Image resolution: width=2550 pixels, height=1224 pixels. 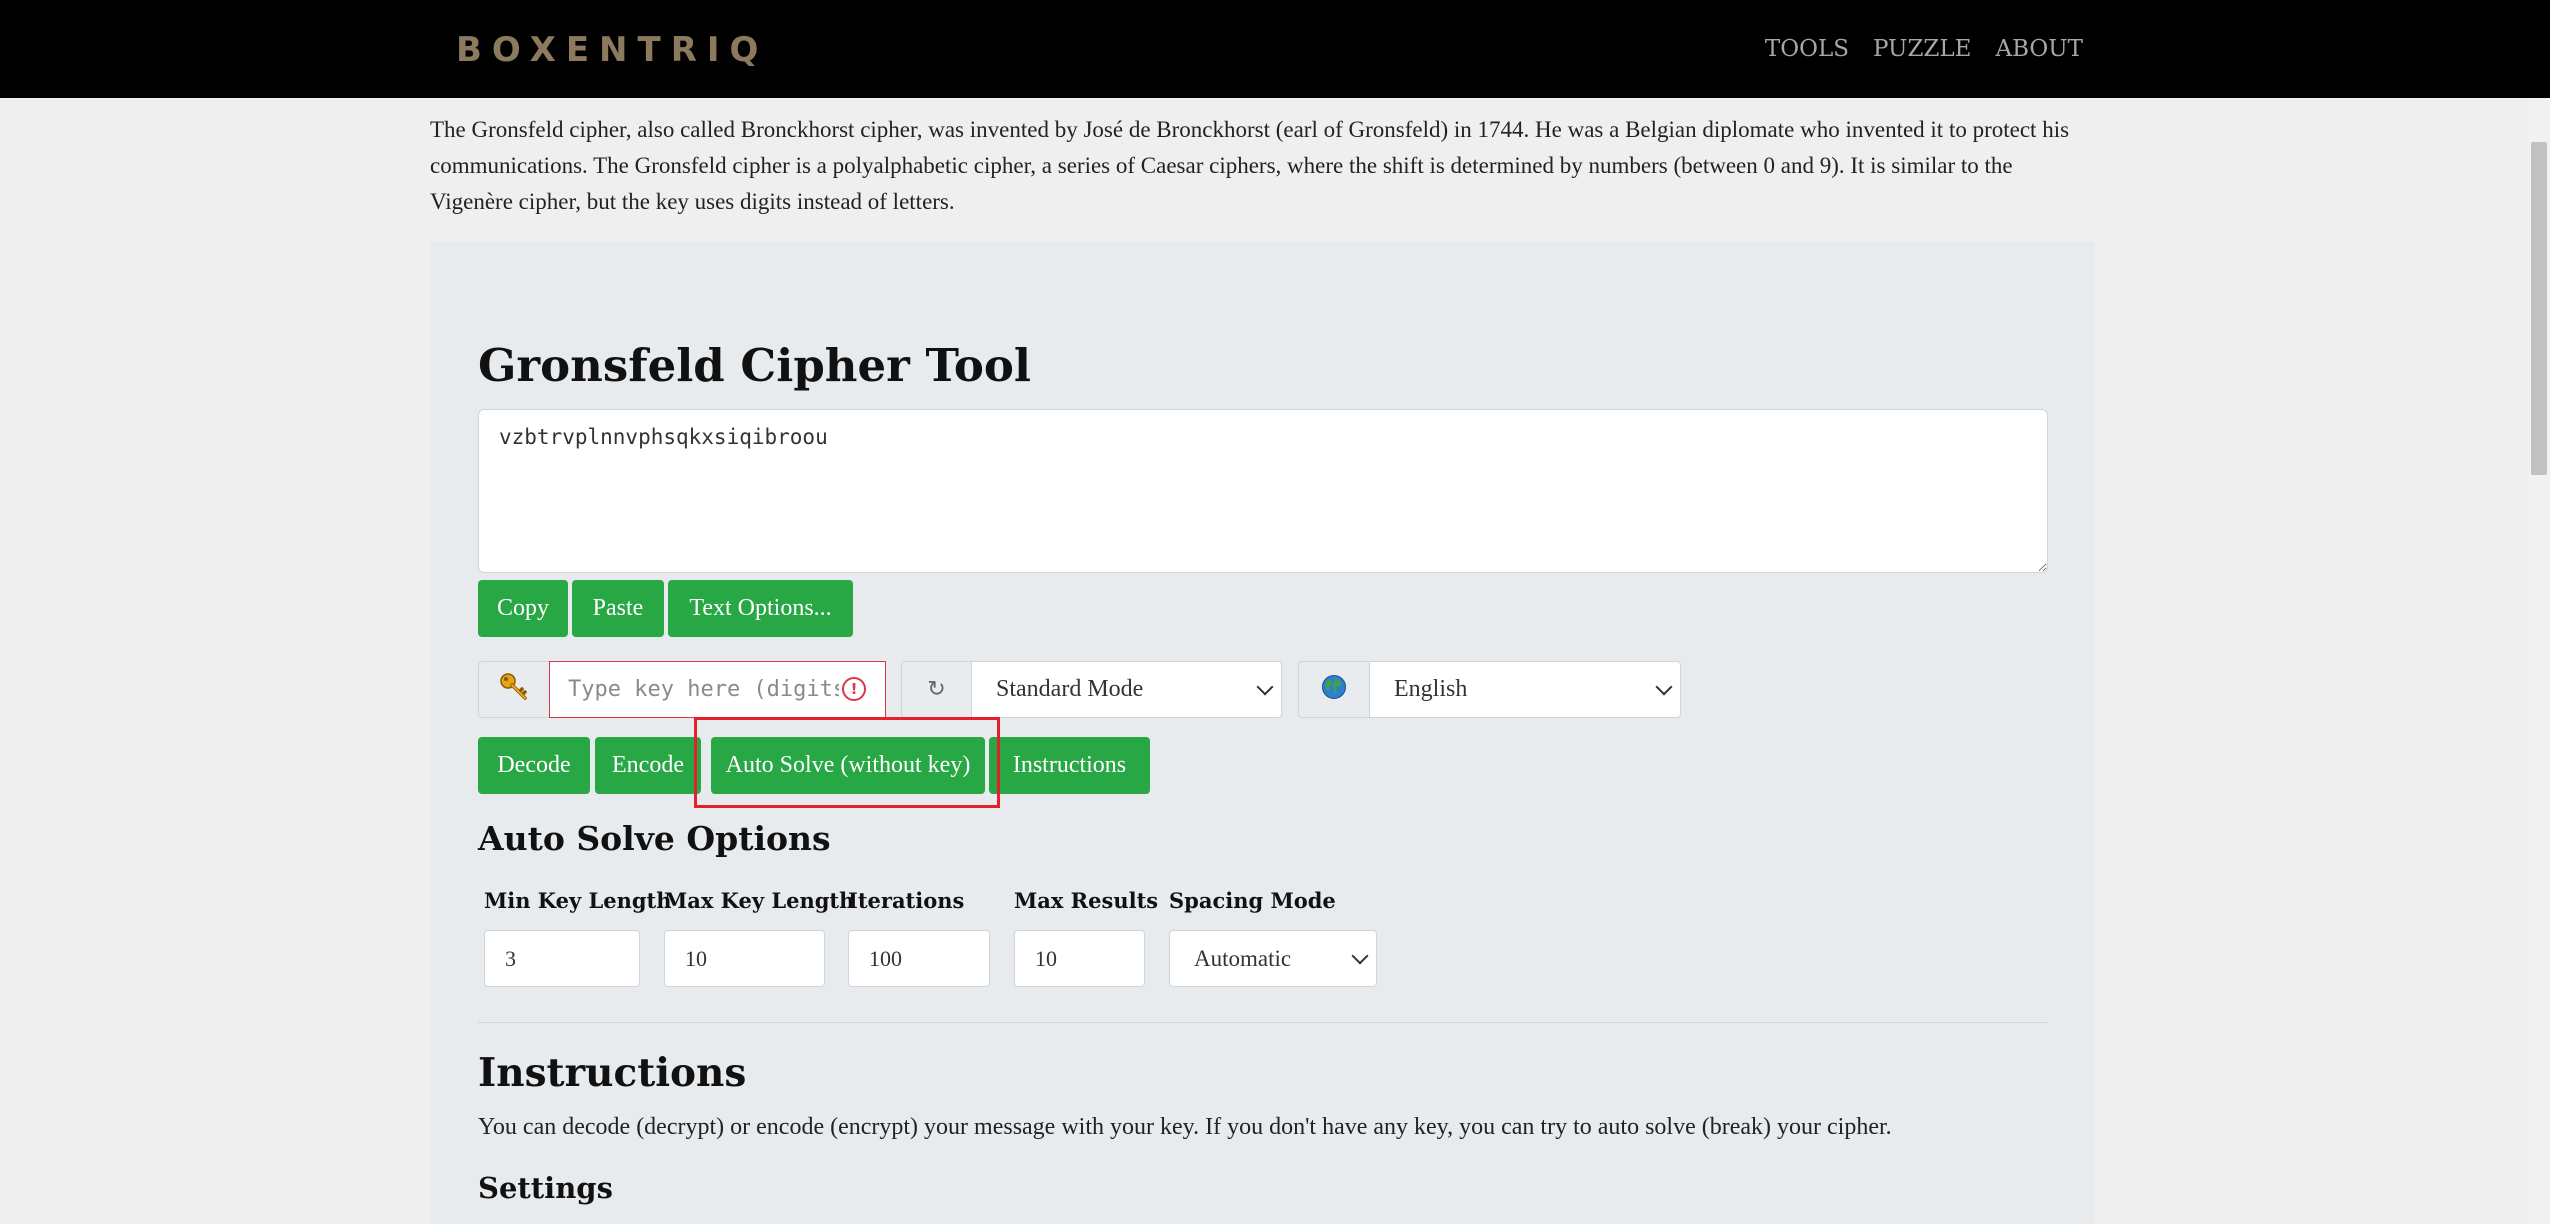 I want to click on mode-select: Standard Mode, so click(x=1126, y=689).